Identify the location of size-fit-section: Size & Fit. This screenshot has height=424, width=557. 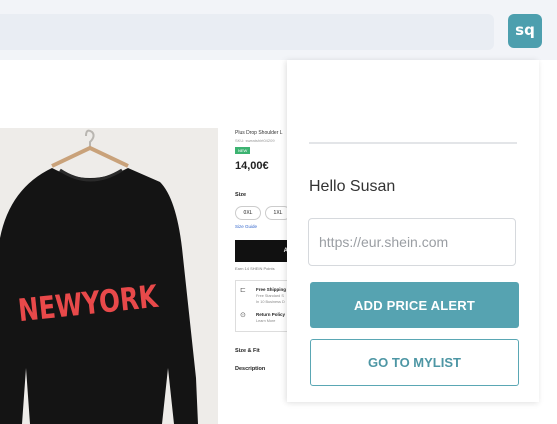
(247, 351).